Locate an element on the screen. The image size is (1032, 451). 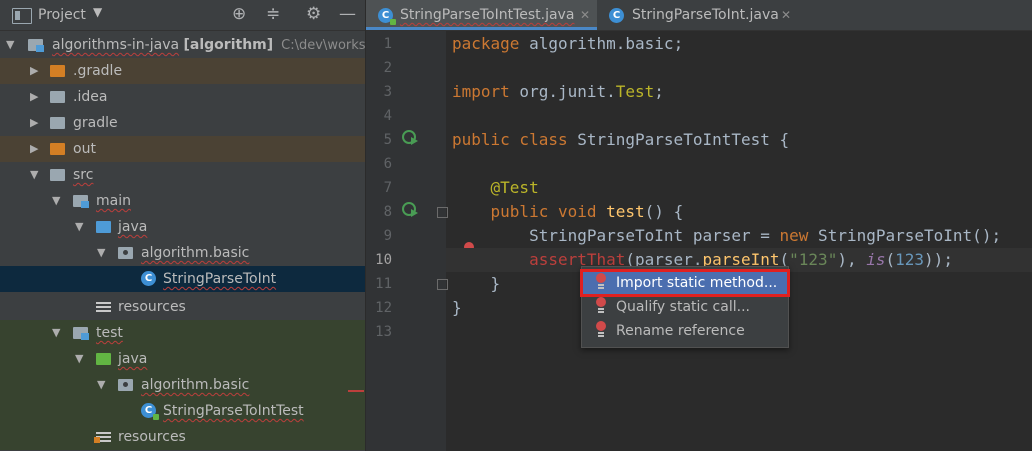
tab-label: StringParseToIntTest.java is located at coordinates (487, 15).